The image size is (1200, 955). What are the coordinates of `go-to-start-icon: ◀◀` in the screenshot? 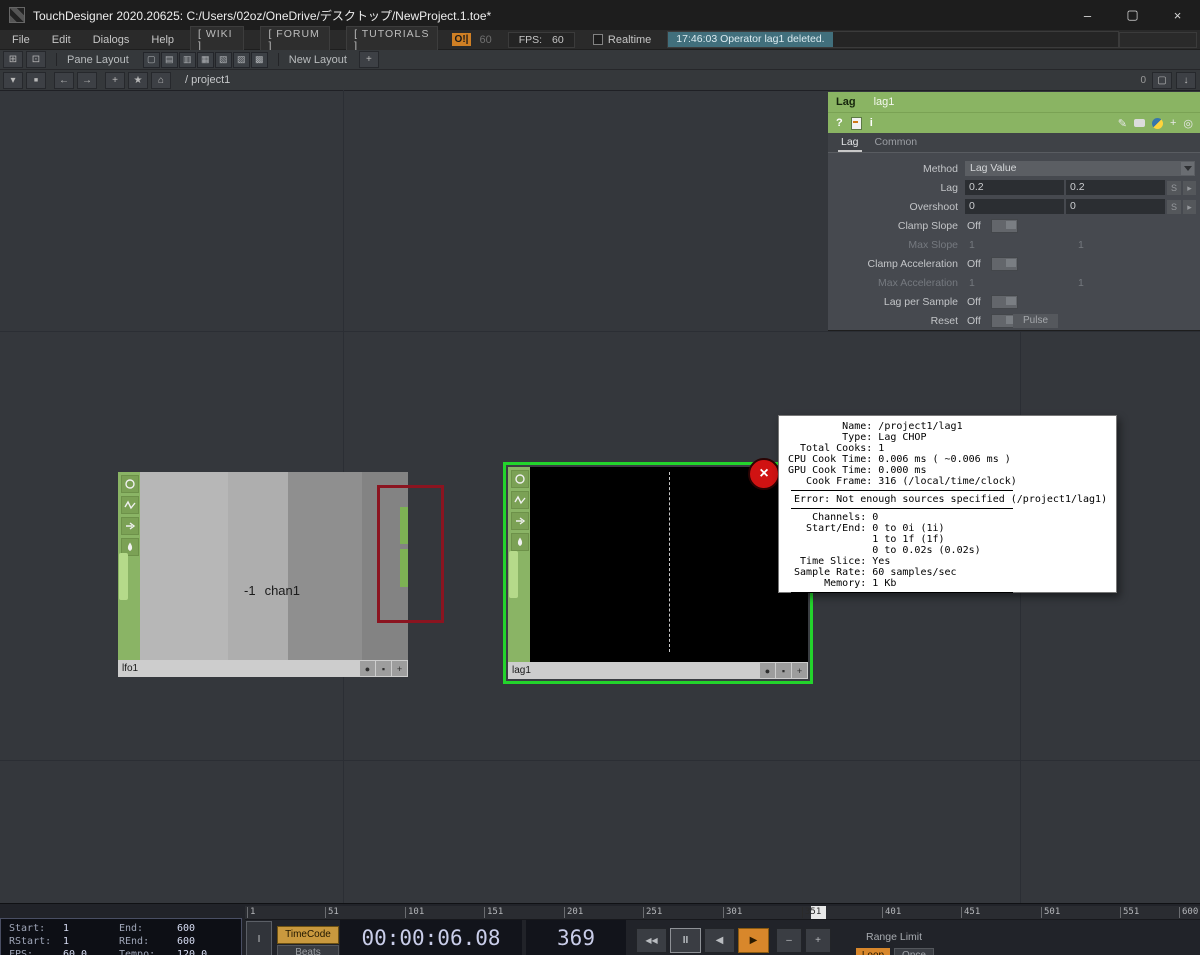 It's located at (651, 940).